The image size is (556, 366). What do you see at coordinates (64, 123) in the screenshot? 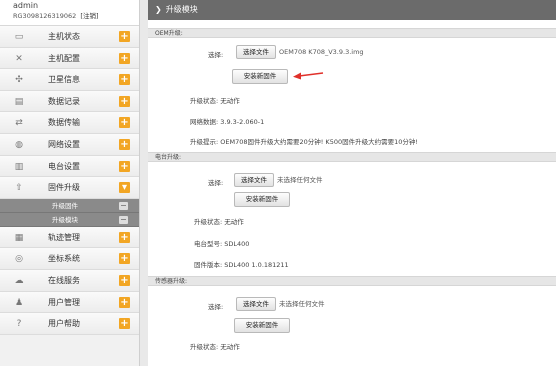
I see `sidebar-item-label: 数据传输` at bounding box center [64, 123].